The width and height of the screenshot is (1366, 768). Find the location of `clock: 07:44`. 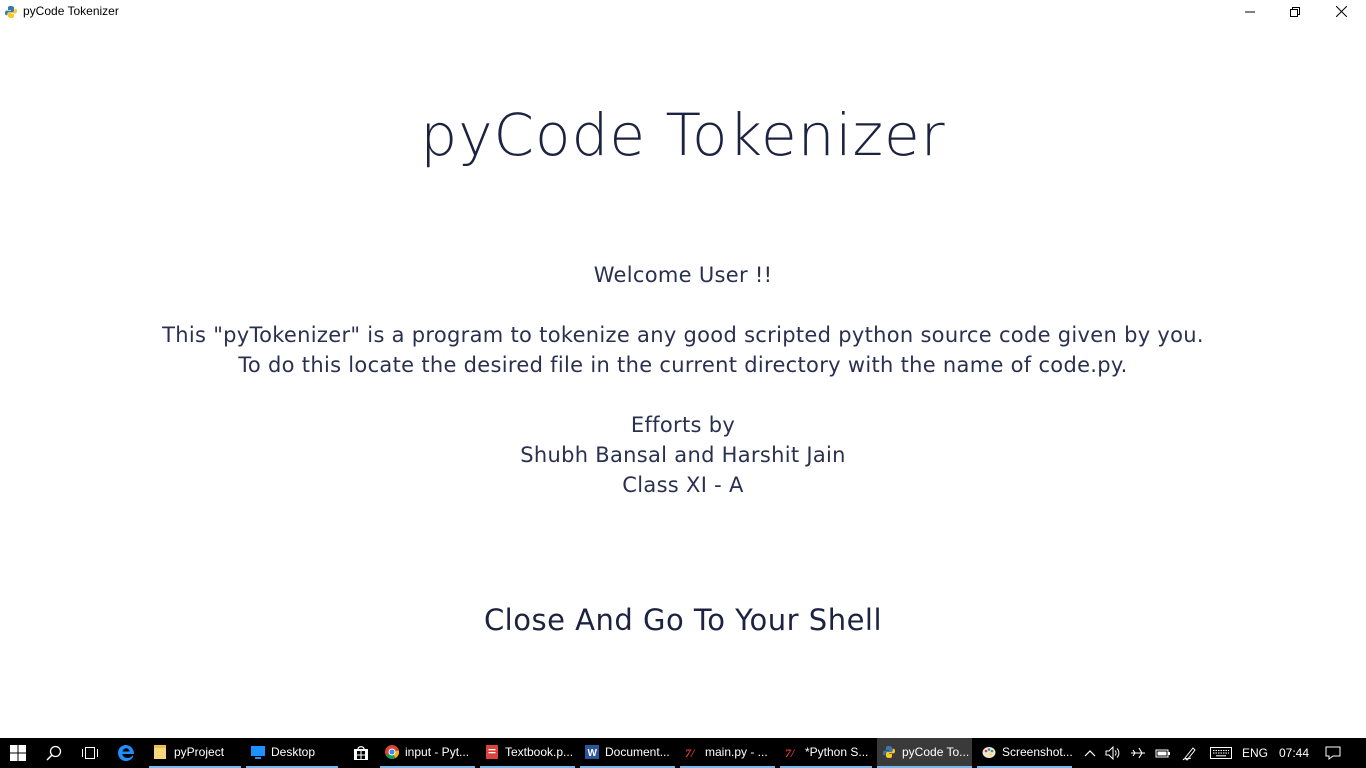

clock: 07:44 is located at coordinates (1294, 753).